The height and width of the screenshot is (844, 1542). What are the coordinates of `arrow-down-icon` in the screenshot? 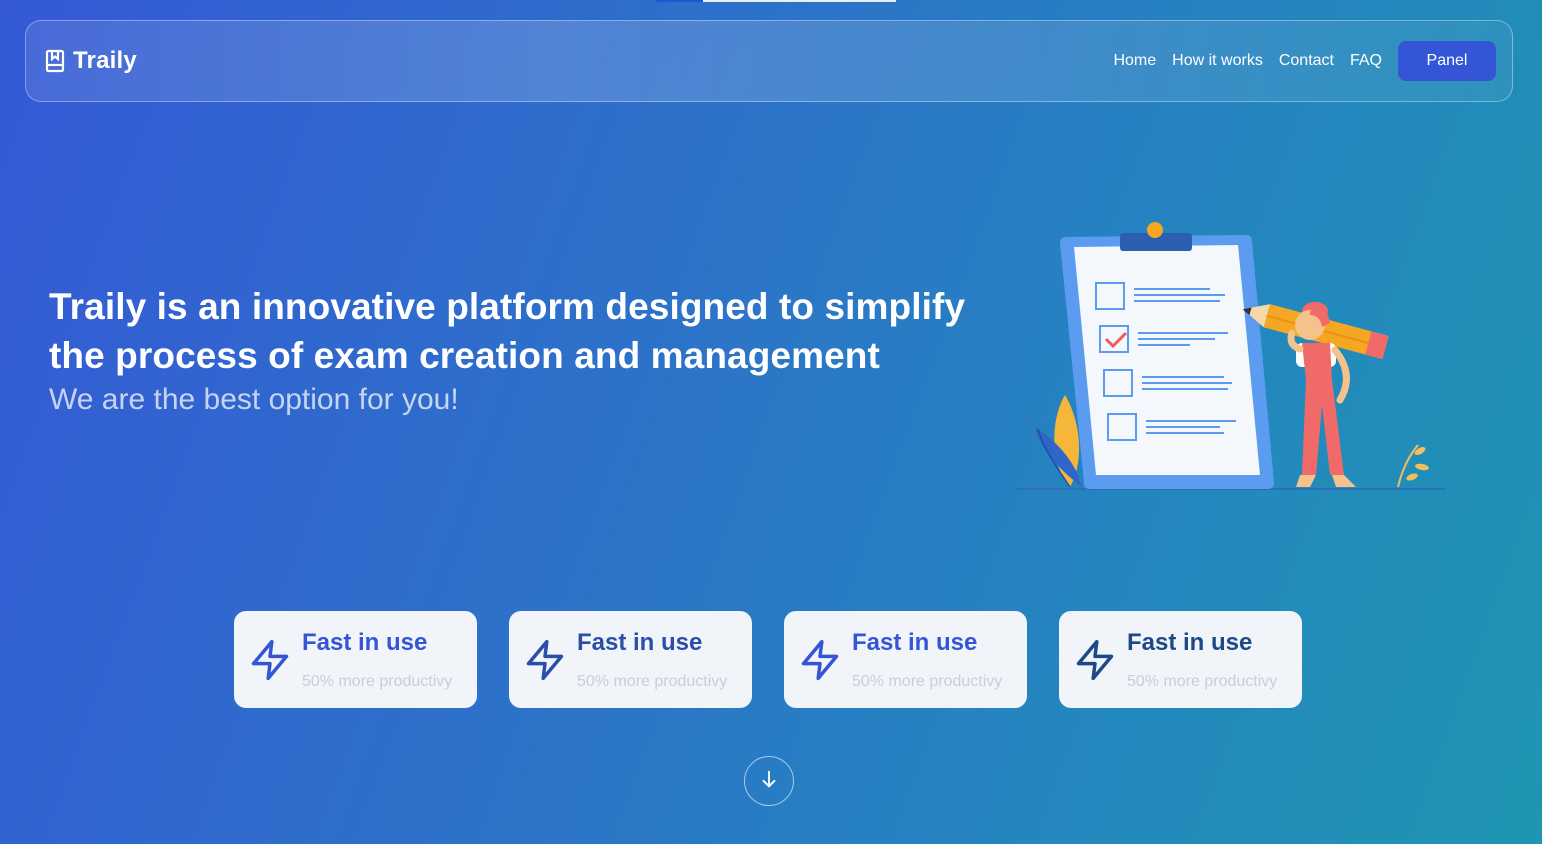 It's located at (769, 781).